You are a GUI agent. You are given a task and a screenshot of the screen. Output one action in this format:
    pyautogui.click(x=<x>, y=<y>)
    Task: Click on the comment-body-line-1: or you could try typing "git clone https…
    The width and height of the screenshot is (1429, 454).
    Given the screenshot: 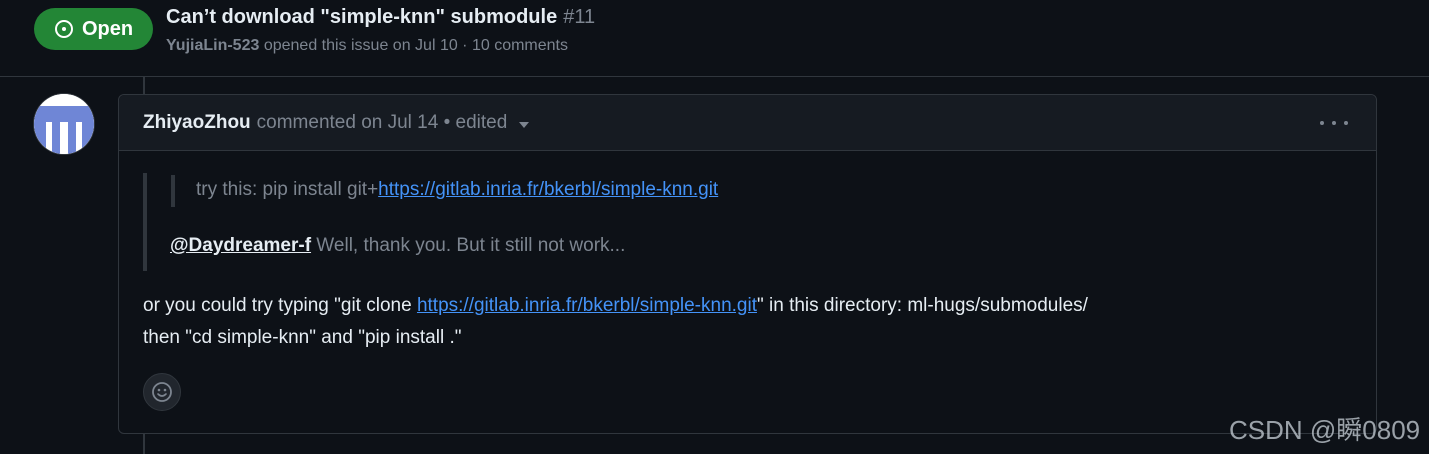 What is the action you would take?
    pyautogui.click(x=615, y=306)
    